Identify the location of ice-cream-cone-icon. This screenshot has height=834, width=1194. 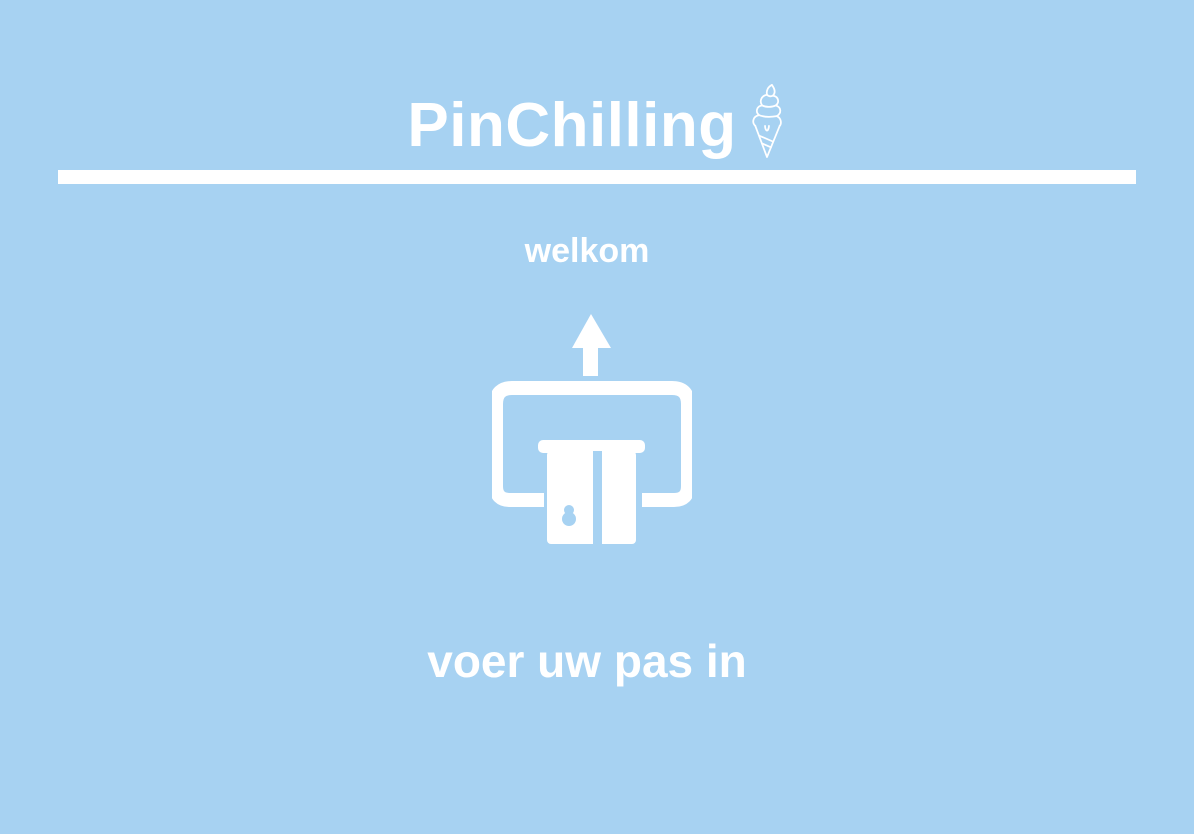
(767, 121).